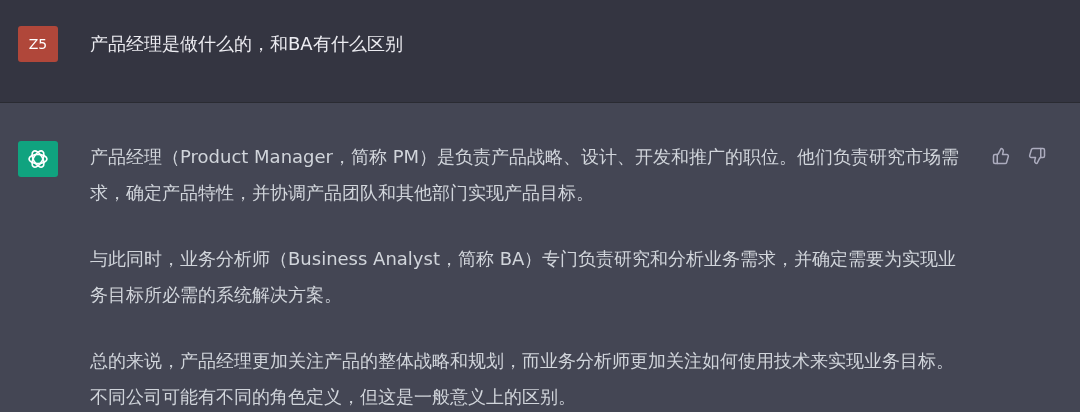 The width and height of the screenshot is (1080, 412). Describe the element at coordinates (1001, 156) in the screenshot. I see `thumbs-up-button` at that location.